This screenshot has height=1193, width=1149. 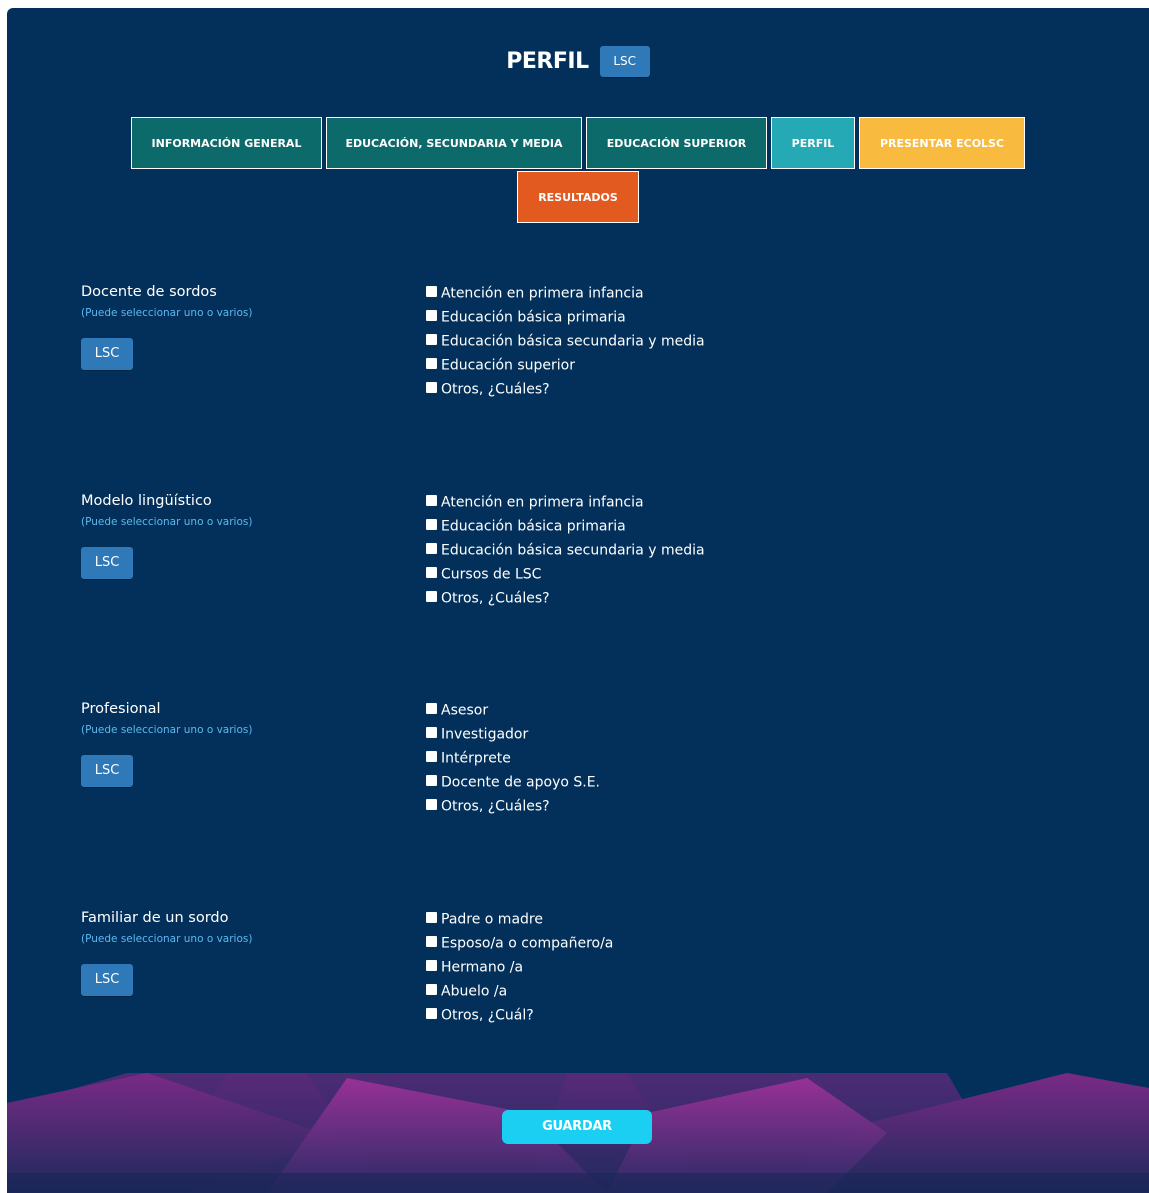 What do you see at coordinates (146, 501) in the screenshot?
I see `section-title: Modelo lingüístico` at bounding box center [146, 501].